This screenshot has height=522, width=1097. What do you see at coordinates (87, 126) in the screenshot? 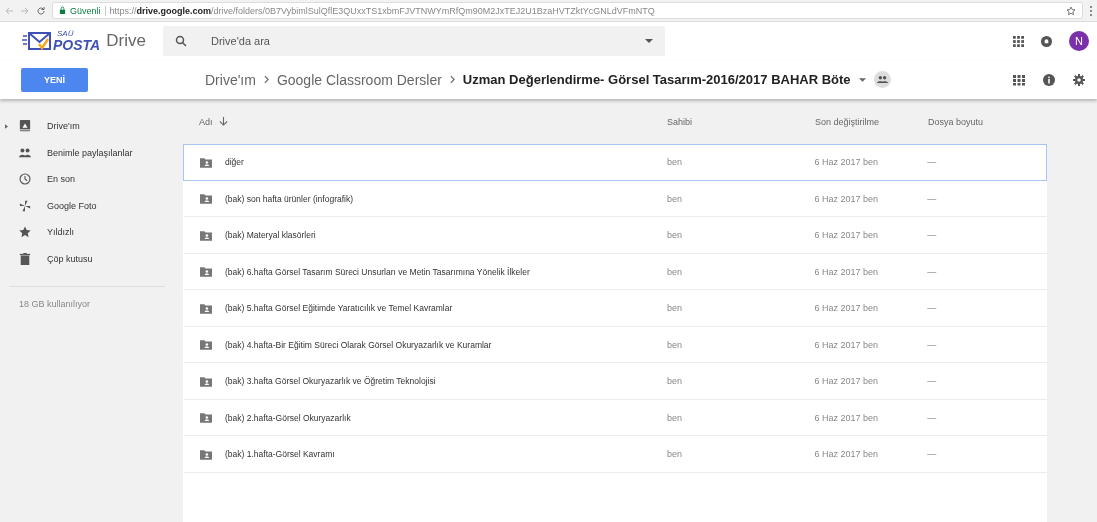
I see `sidebar-item: Drive'ım` at bounding box center [87, 126].